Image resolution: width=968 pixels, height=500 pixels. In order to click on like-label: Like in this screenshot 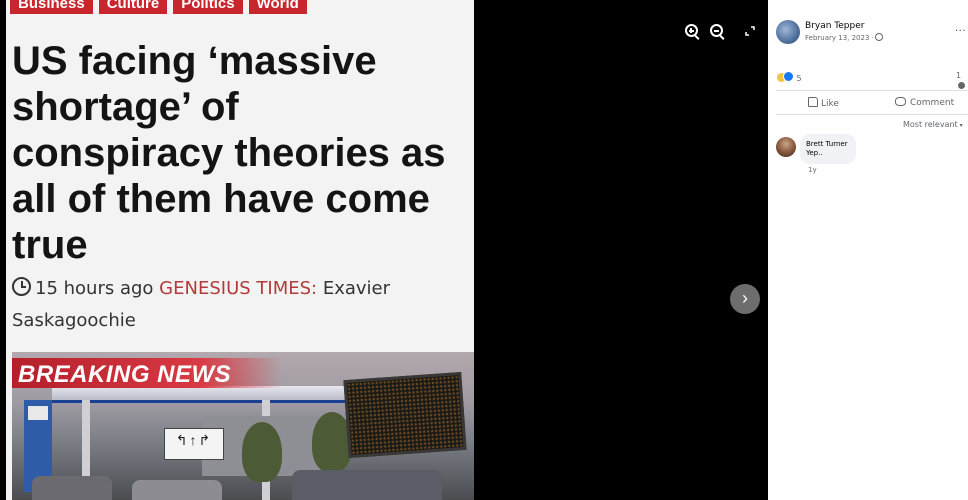, I will do `click(830, 104)`.